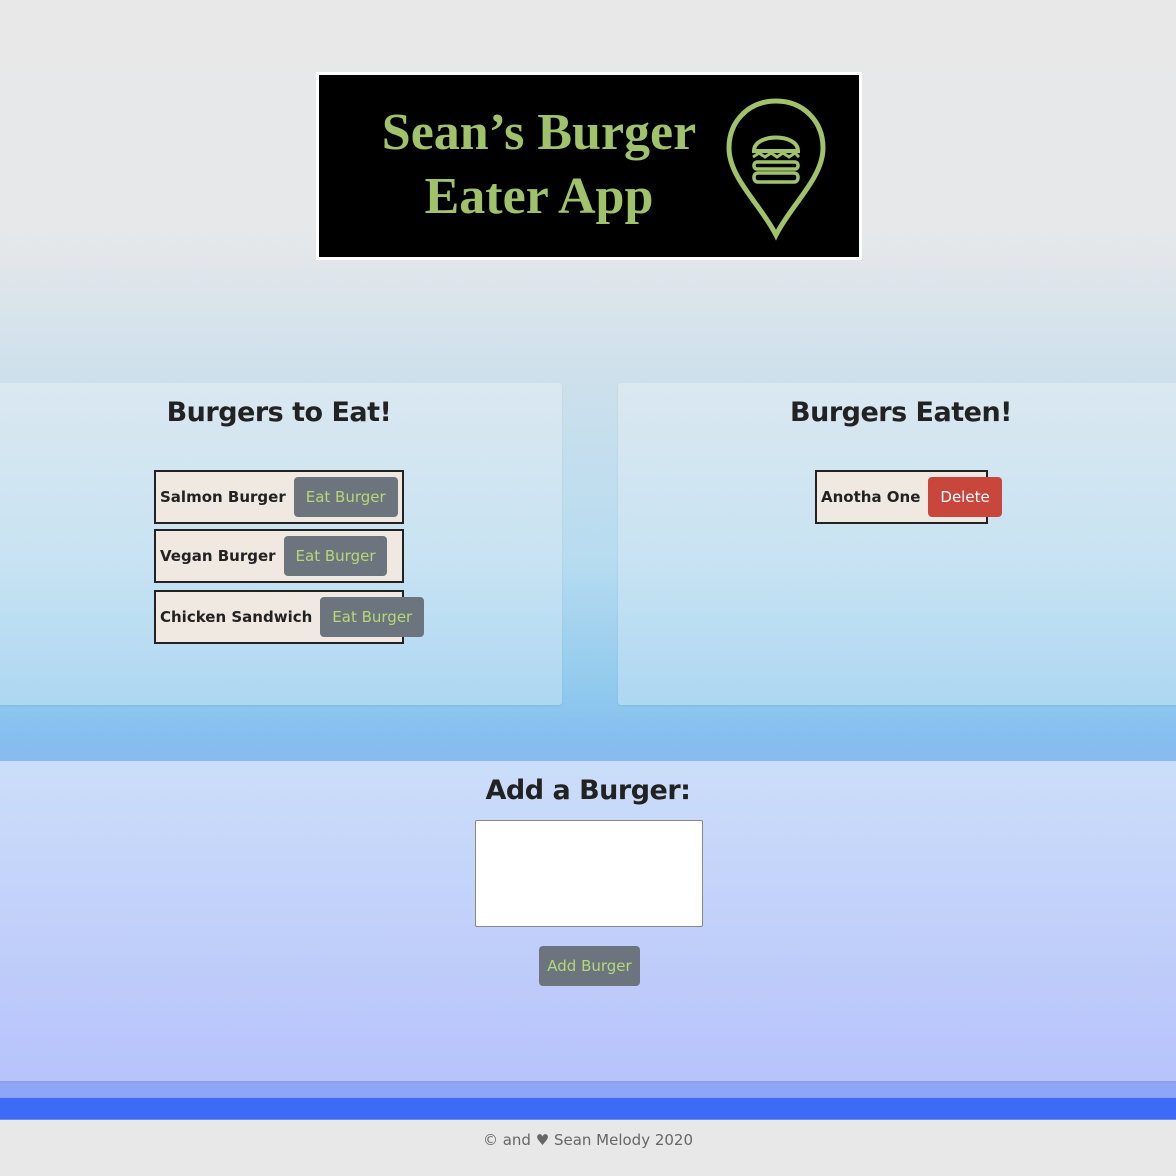 The width and height of the screenshot is (1176, 1176). What do you see at coordinates (871, 497) in the screenshot?
I see `burger-name: Anotha One` at bounding box center [871, 497].